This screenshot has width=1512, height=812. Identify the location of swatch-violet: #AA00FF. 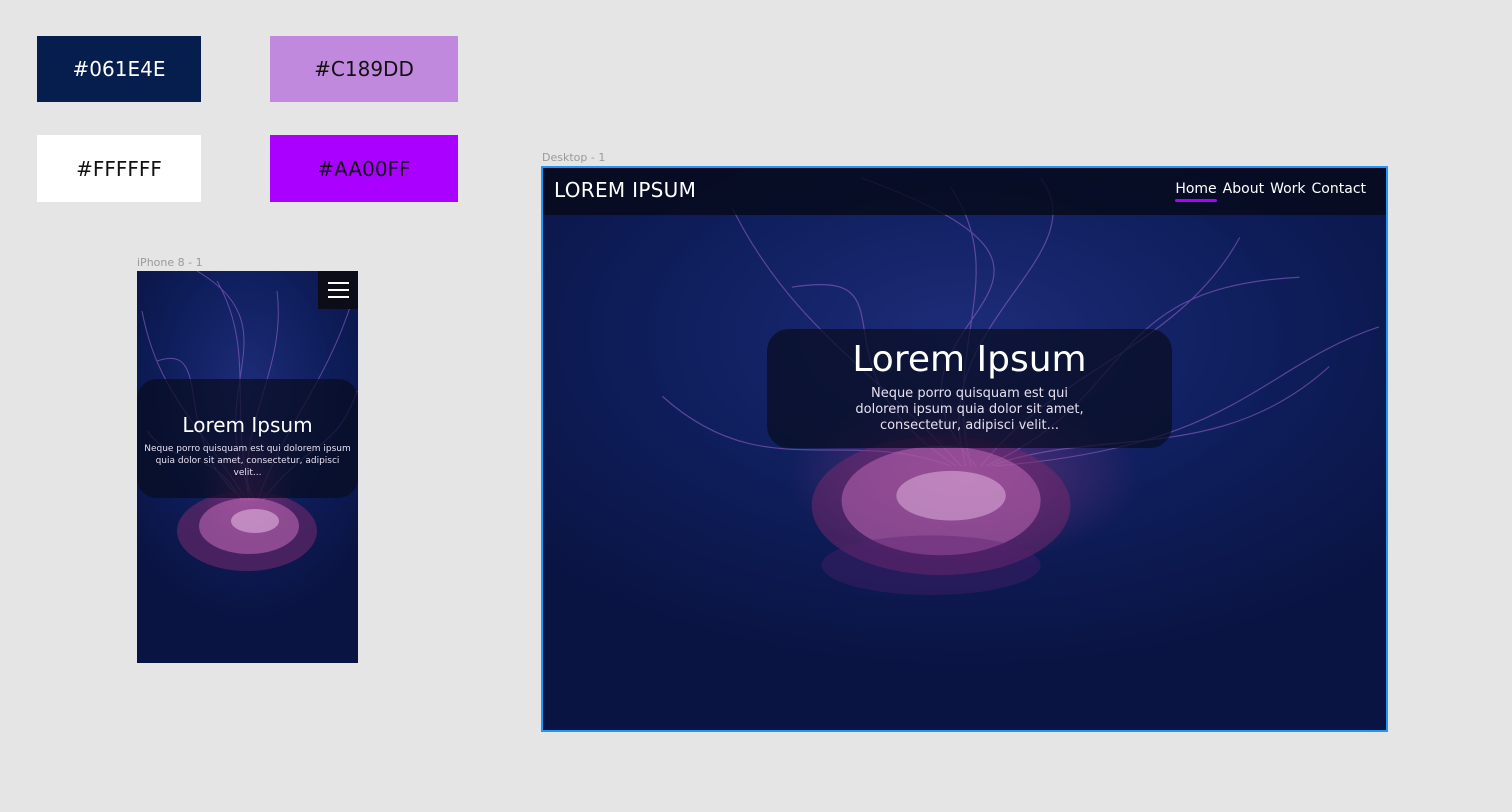
(364, 168).